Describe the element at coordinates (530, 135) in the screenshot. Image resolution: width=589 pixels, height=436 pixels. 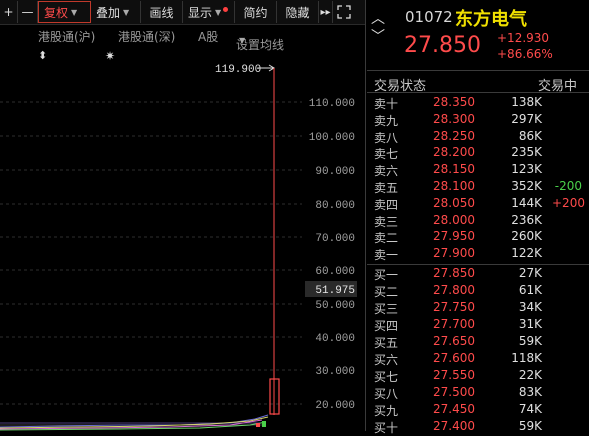
I see `ask-volume: 86K` at that location.